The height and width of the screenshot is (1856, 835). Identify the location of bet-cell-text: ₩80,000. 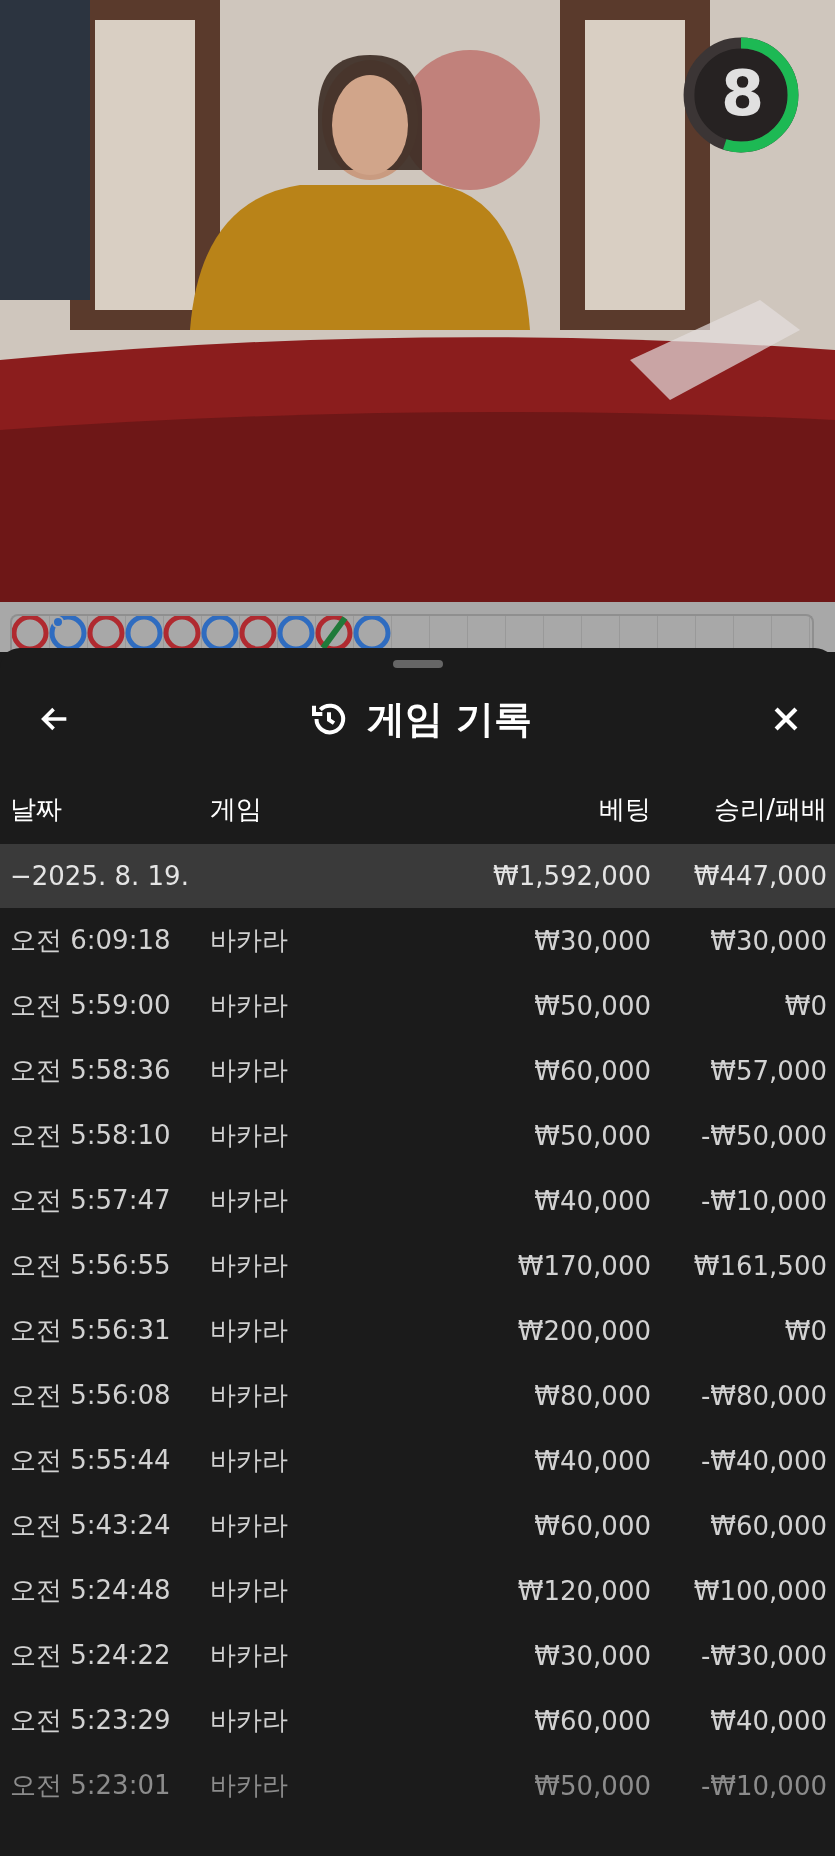
(592, 1395).